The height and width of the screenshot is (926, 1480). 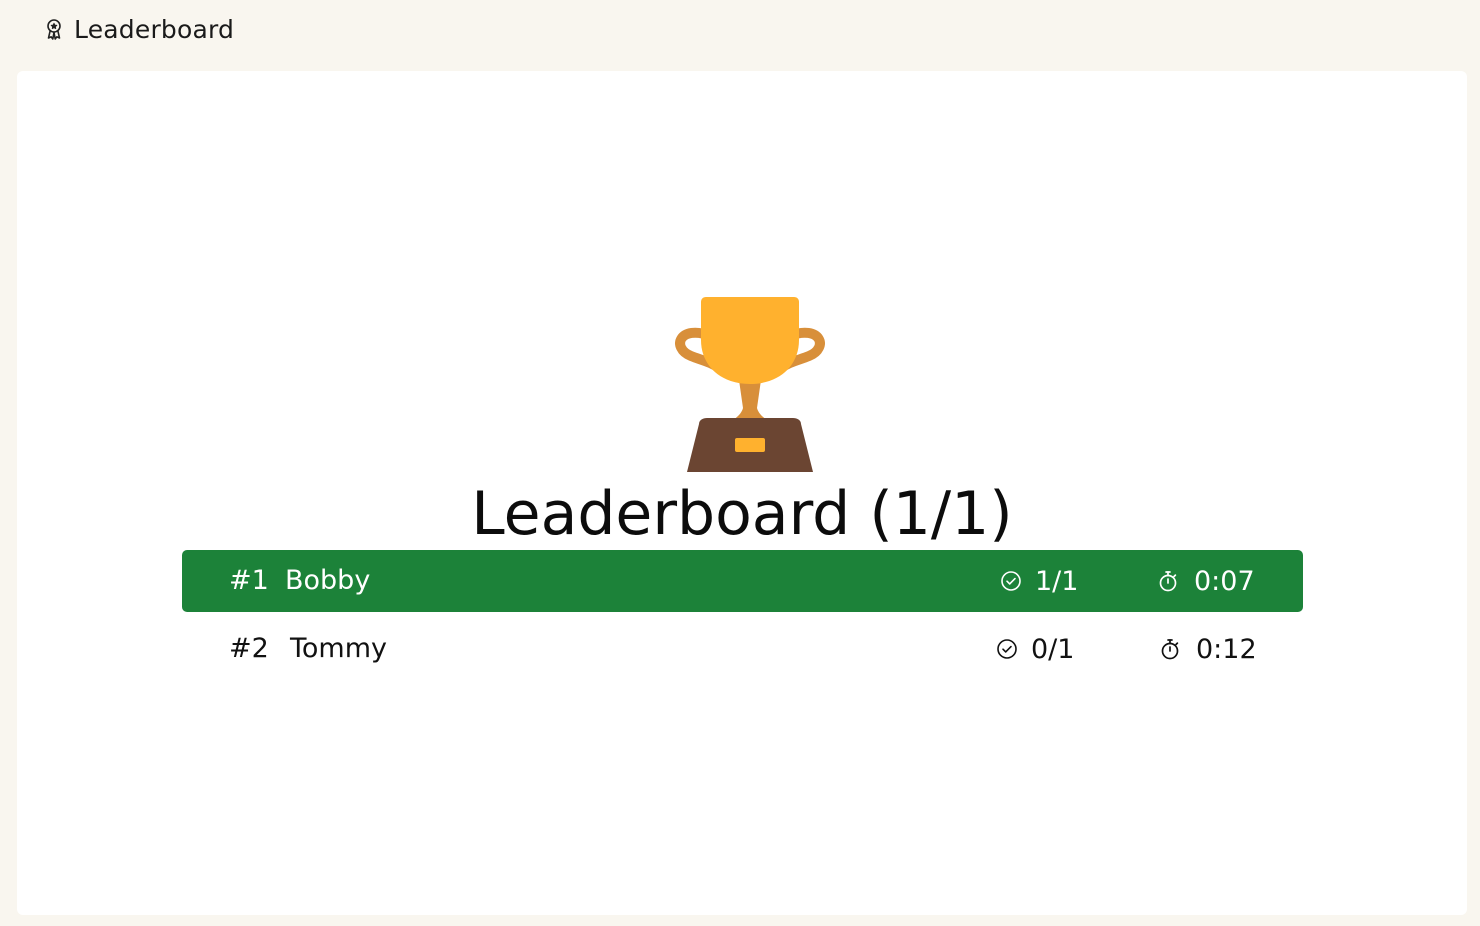 I want to click on award-ribbon-icon, so click(x=54, y=29).